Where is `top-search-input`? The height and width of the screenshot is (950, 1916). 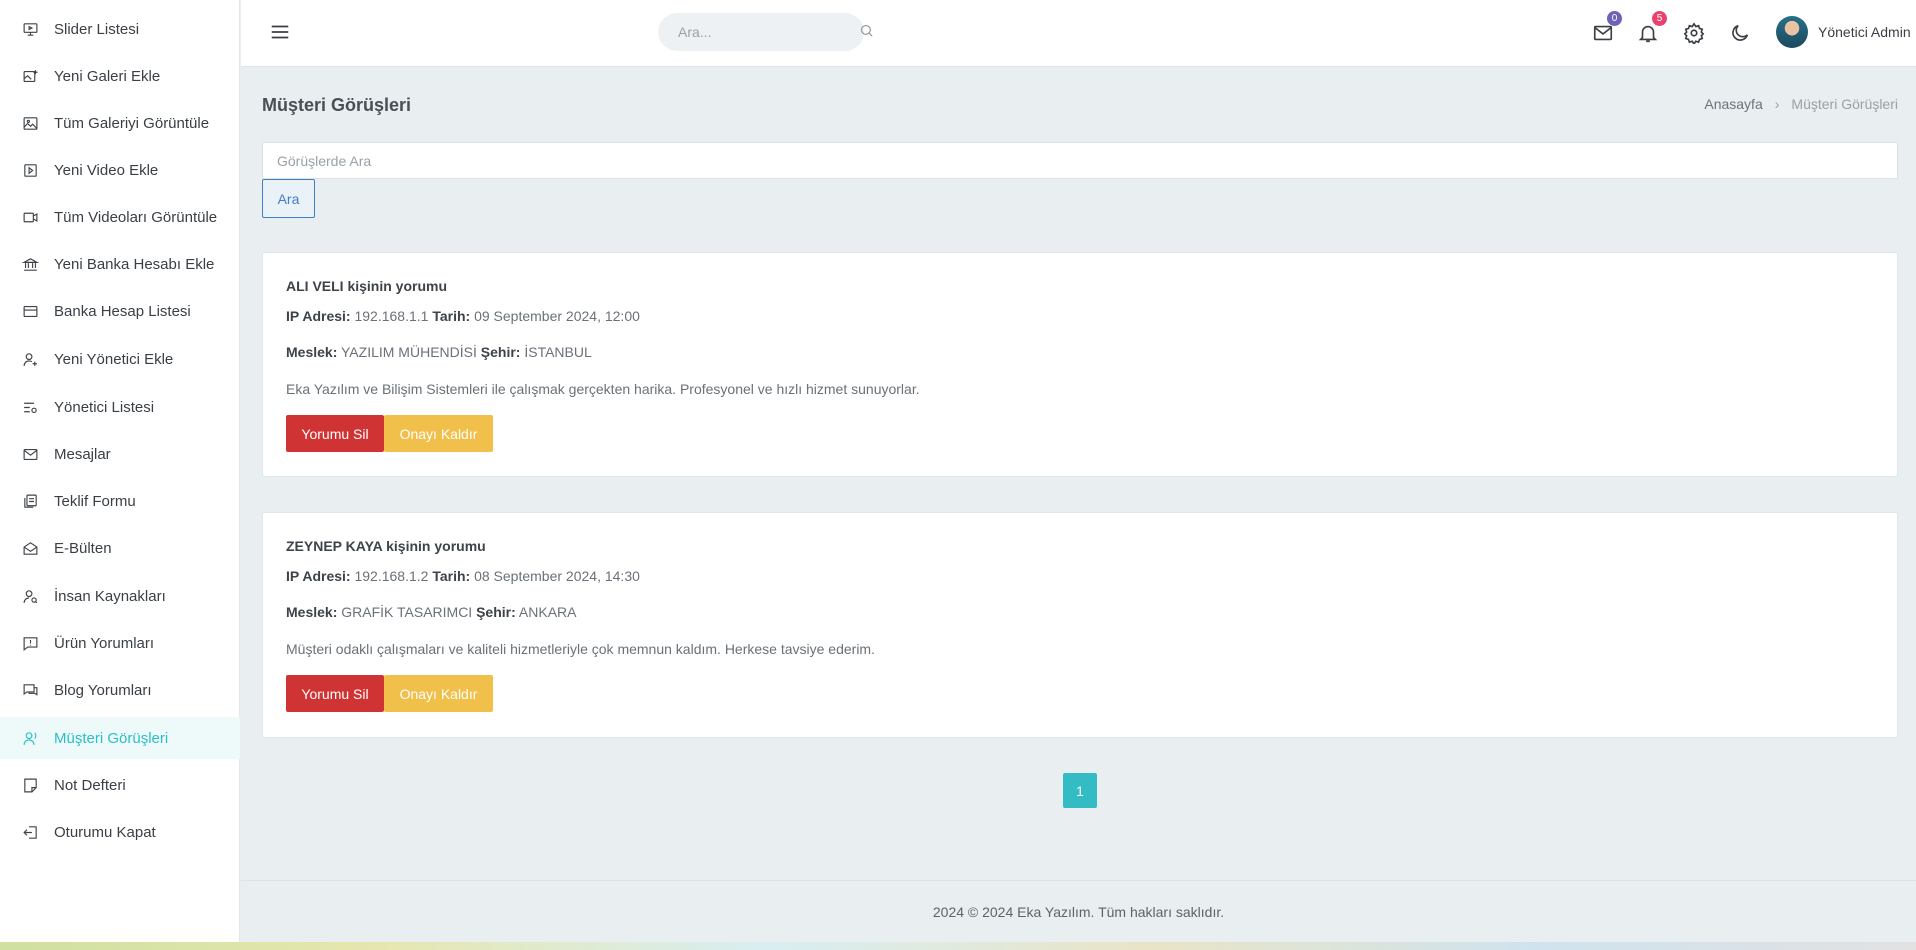
top-search-input is located at coordinates (768, 32).